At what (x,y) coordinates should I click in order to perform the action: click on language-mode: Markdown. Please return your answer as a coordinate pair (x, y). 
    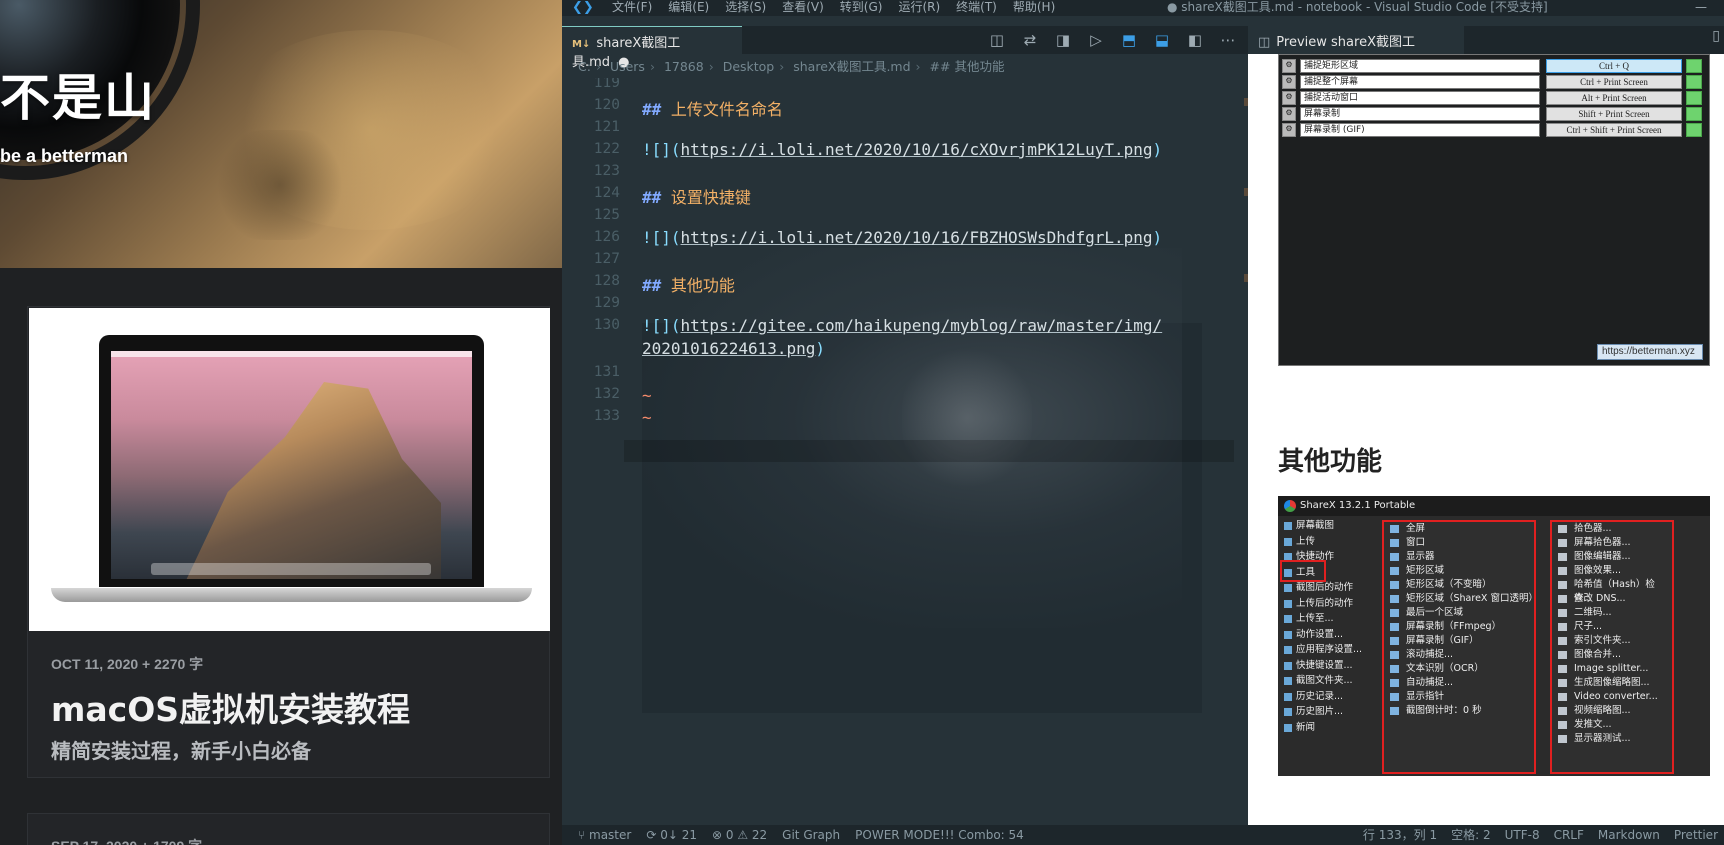
    Looking at the image, I should click on (1629, 835).